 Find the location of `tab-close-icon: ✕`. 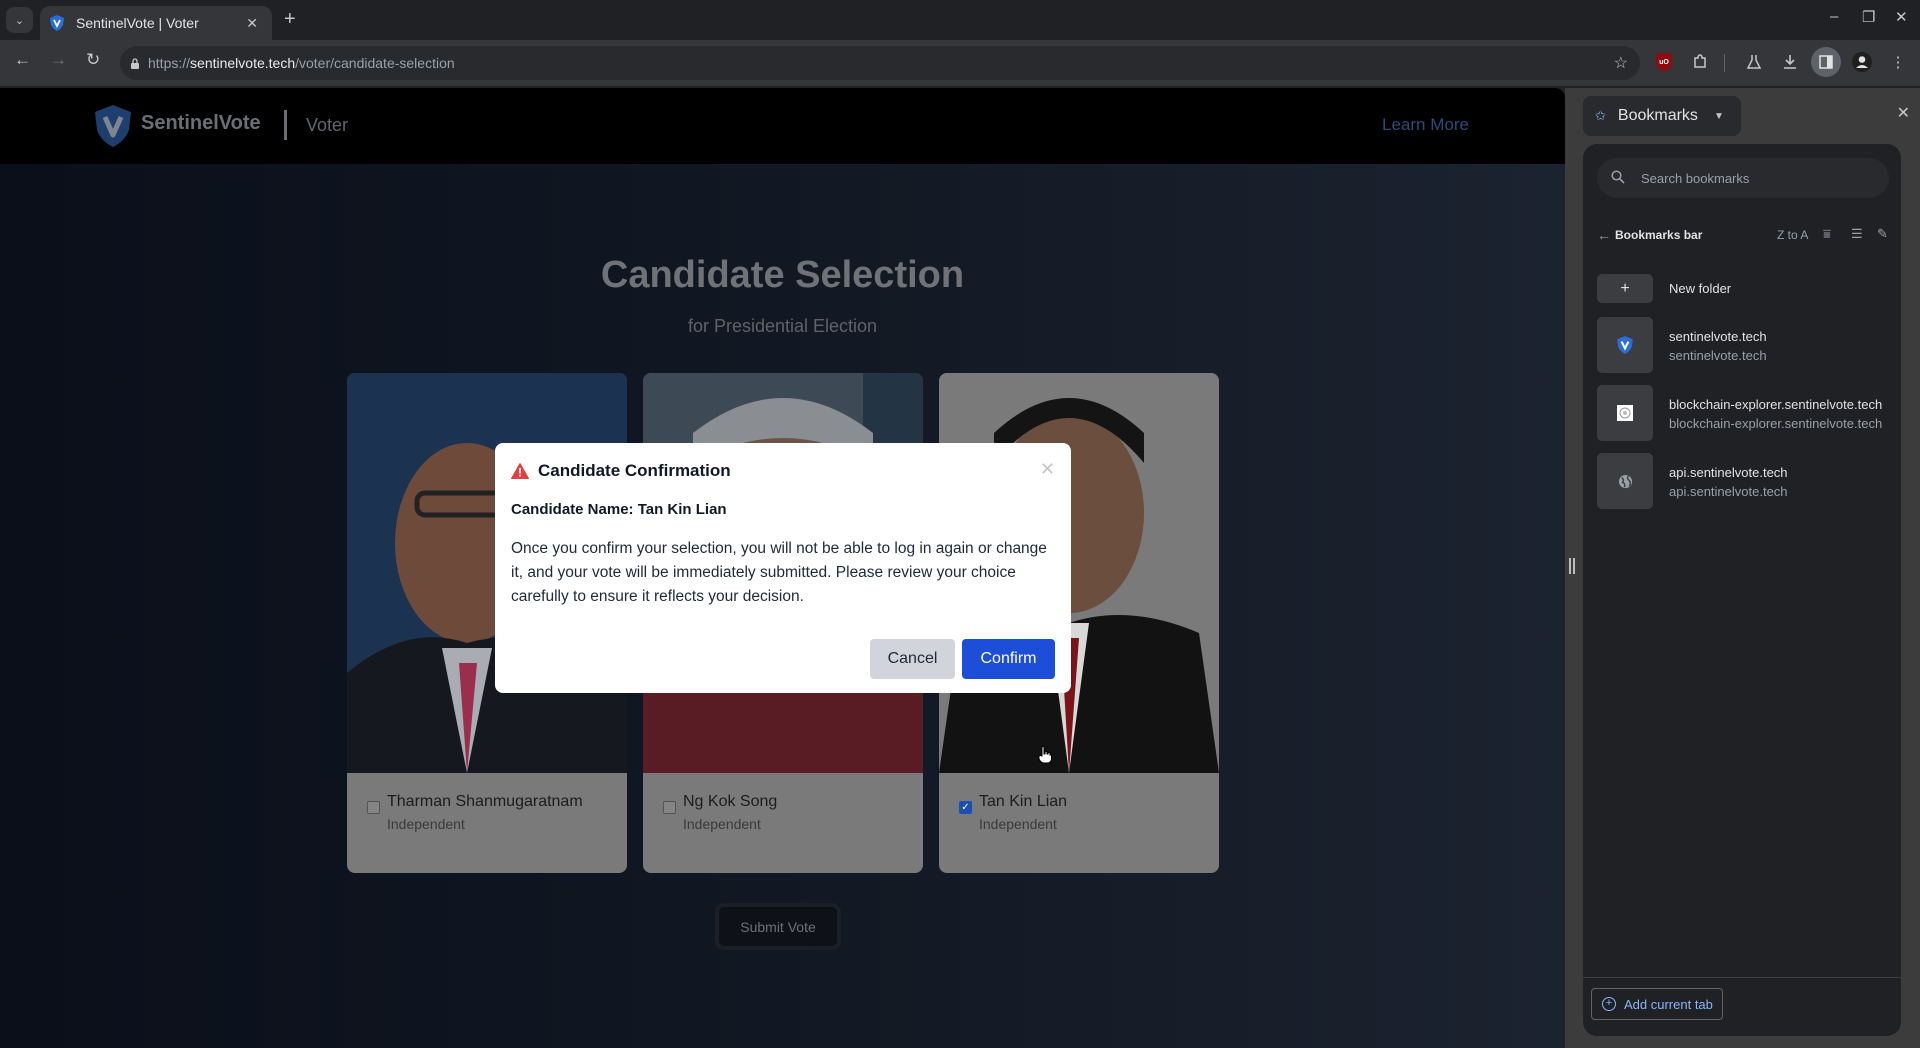

tab-close-icon: ✕ is located at coordinates (252, 23).